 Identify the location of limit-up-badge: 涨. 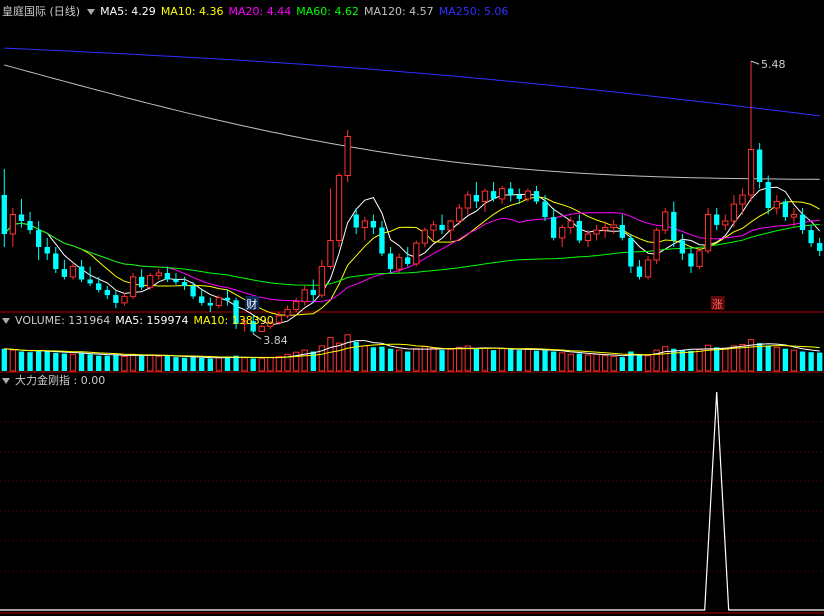
(717, 303).